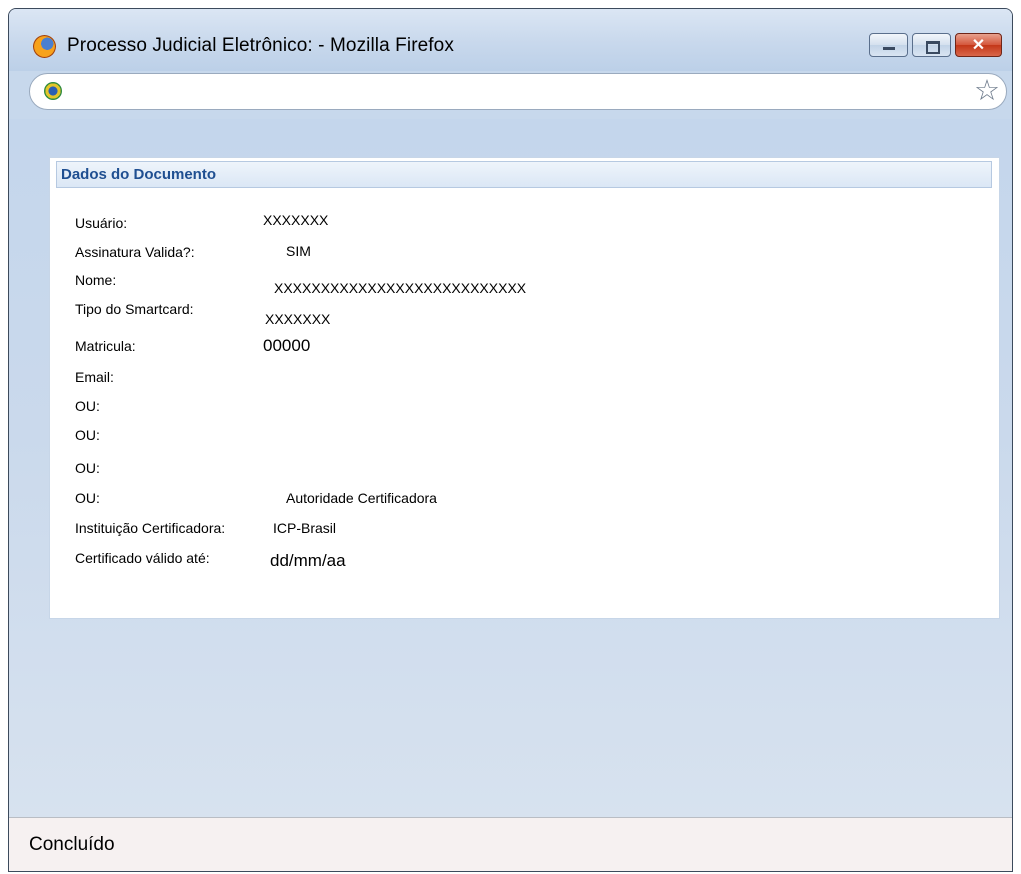 This screenshot has width=1021, height=874. I want to click on brasil-coat-of-arms-icon, so click(53, 91).